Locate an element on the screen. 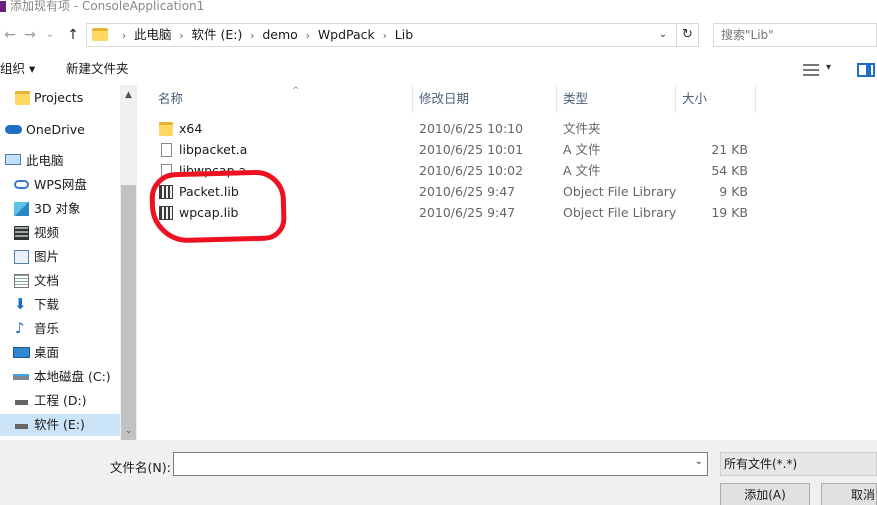  navigation-scrollbar: ▲ ⌄ is located at coordinates (128, 267).